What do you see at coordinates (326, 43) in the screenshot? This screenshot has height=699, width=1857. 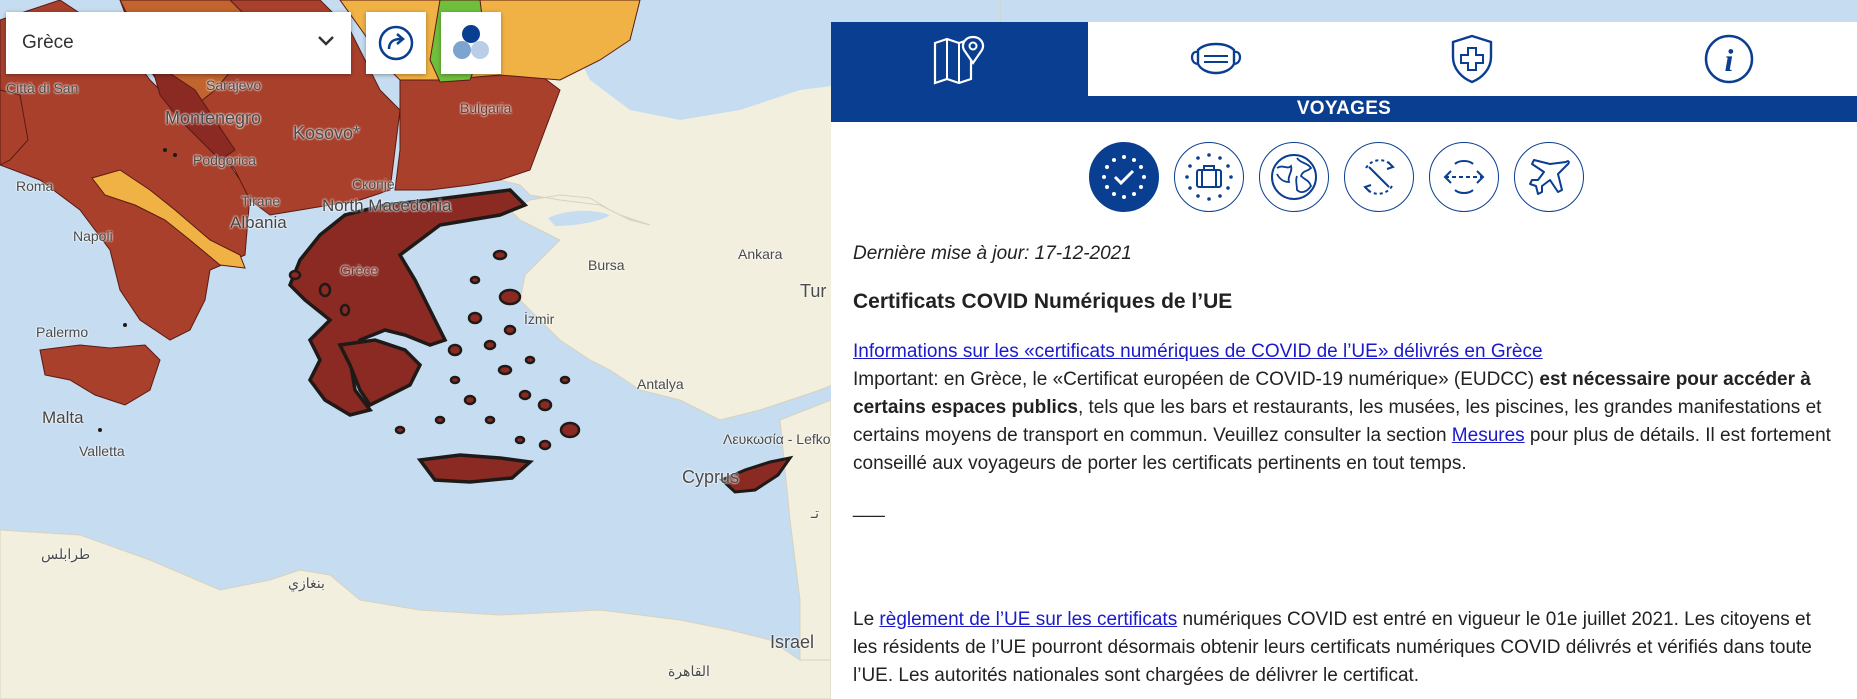 I see `chevron-down-icon` at bounding box center [326, 43].